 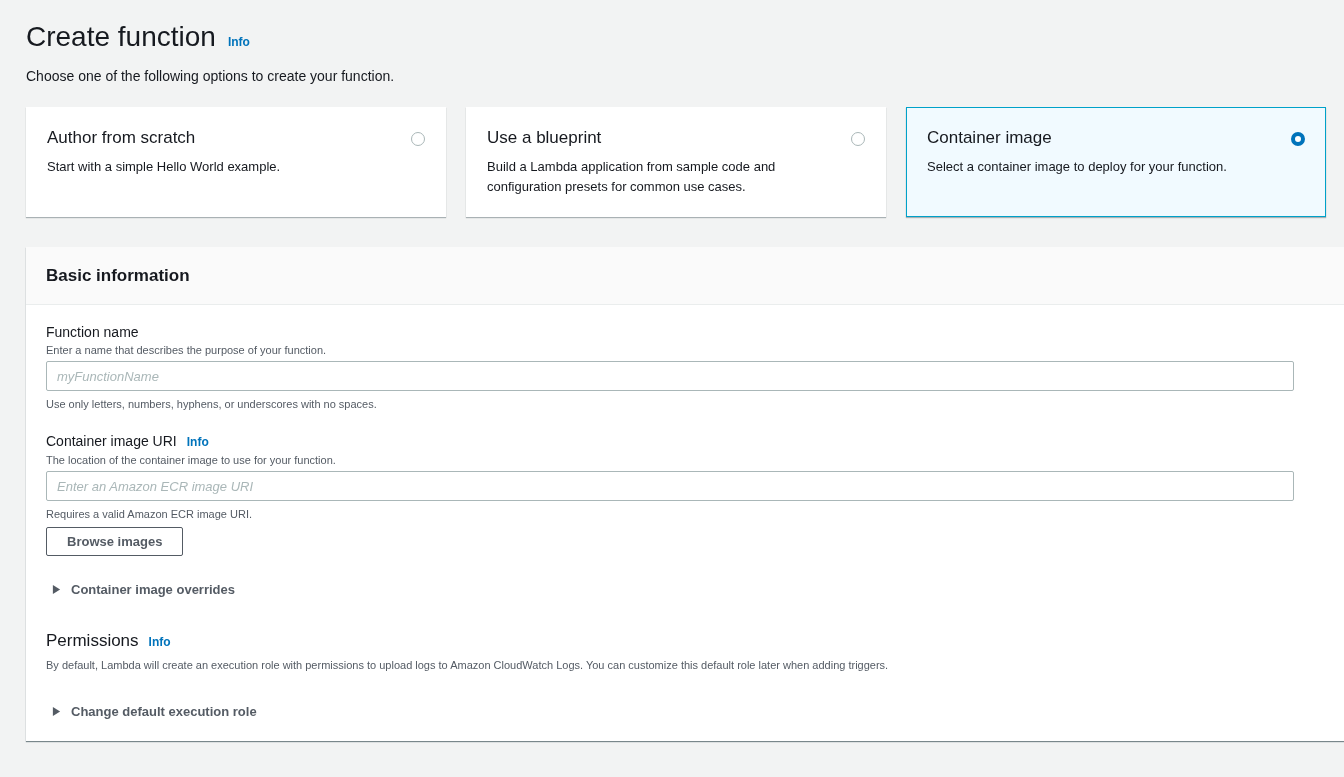 What do you see at coordinates (150, 514) in the screenshot?
I see `field-constraint: Requires a valid Amazon ECR image URI.` at bounding box center [150, 514].